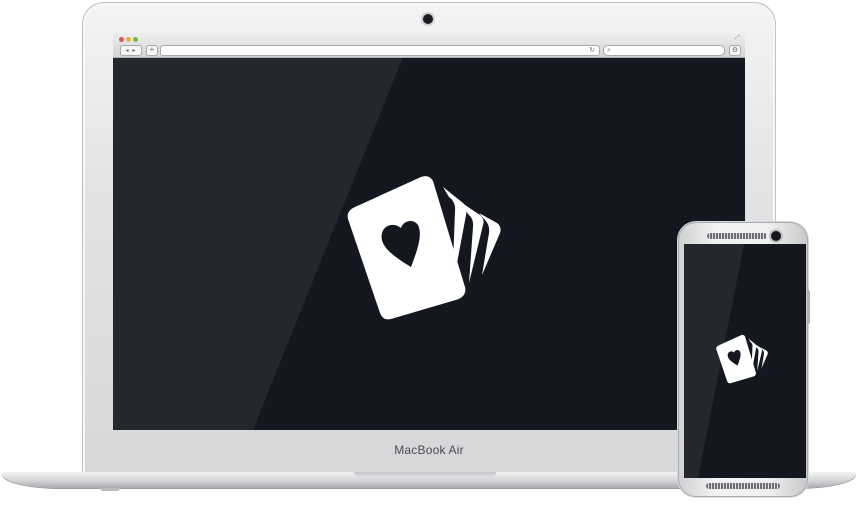  I want to click on laptop-foot, so click(110, 489).